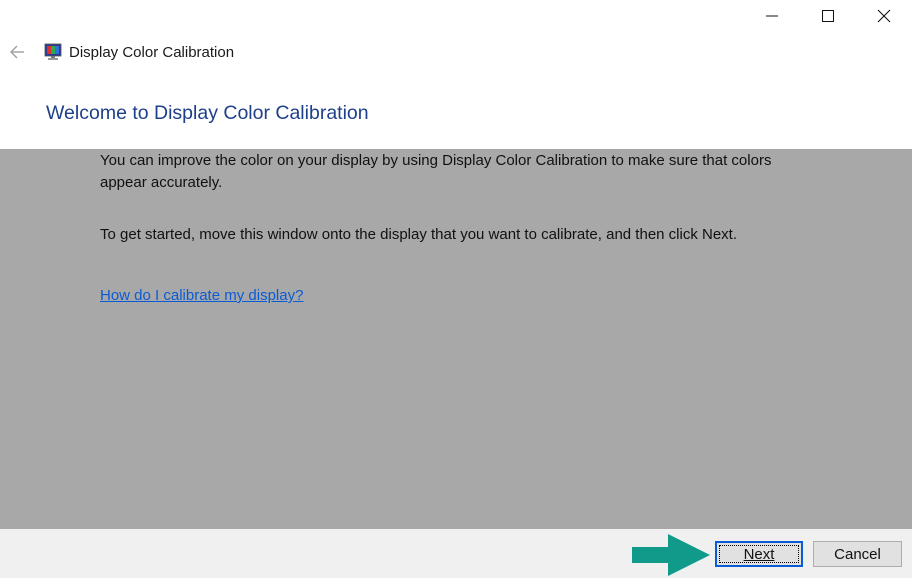 The image size is (912, 578). Describe the element at coordinates (207, 113) in the screenshot. I see `page-heading: Welcome to Display Color Calibration` at that location.